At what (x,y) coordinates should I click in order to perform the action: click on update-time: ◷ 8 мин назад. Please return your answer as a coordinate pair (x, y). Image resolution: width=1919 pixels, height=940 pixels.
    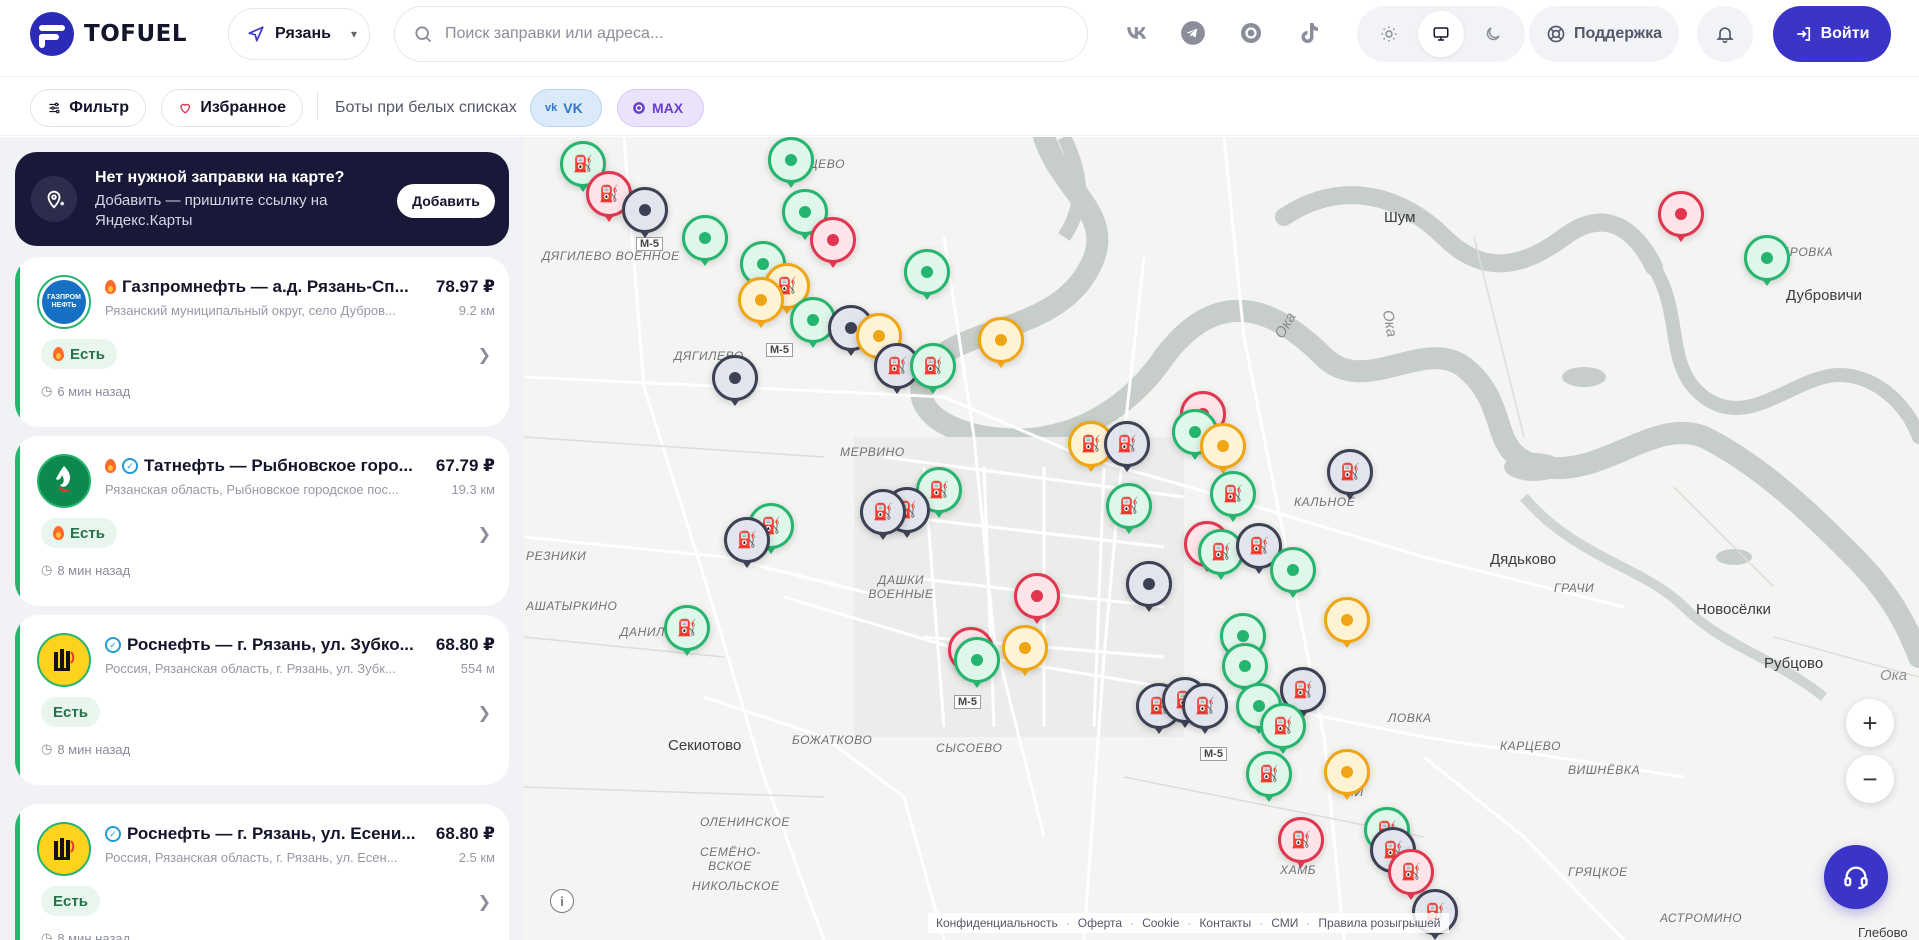
    Looking at the image, I should click on (86, 749).